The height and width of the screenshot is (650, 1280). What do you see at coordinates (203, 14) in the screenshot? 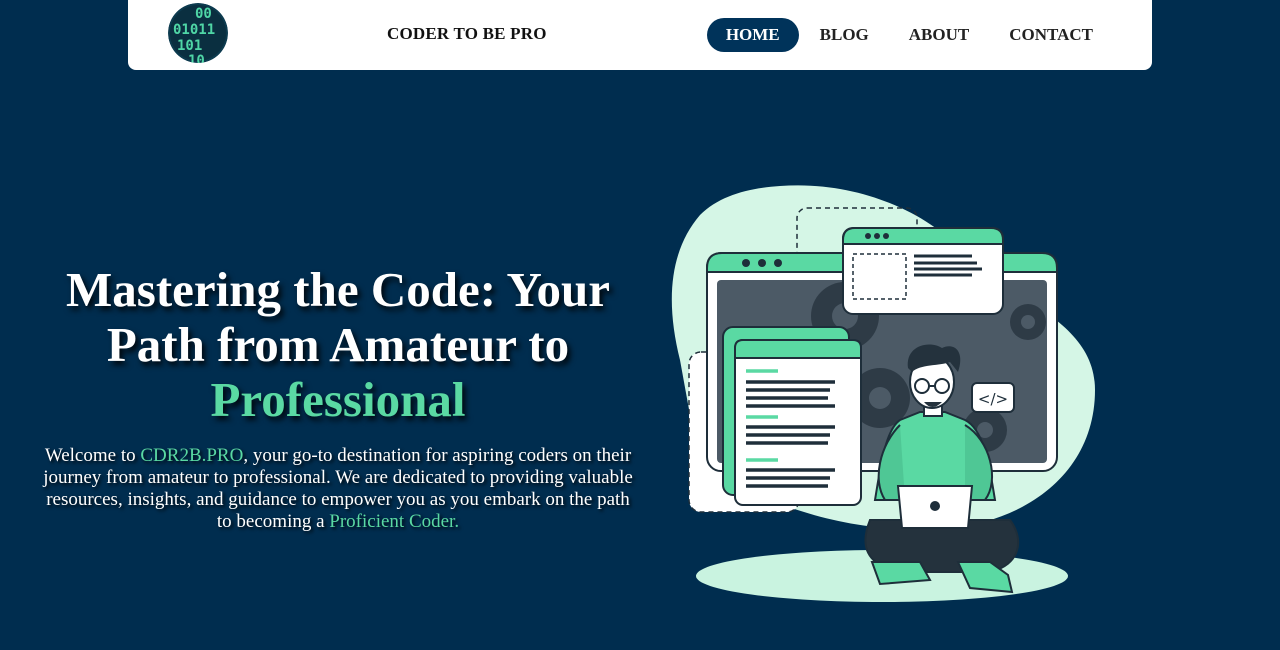
I see `svg-text: 00` at bounding box center [203, 14].